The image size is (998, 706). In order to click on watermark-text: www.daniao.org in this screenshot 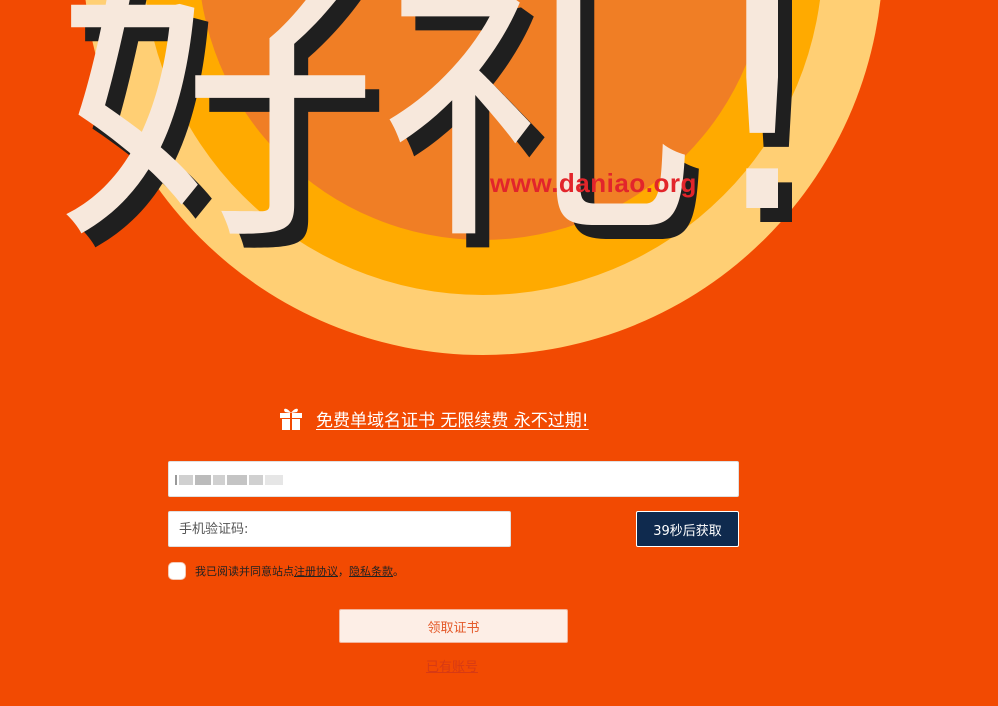, I will do `click(593, 183)`.